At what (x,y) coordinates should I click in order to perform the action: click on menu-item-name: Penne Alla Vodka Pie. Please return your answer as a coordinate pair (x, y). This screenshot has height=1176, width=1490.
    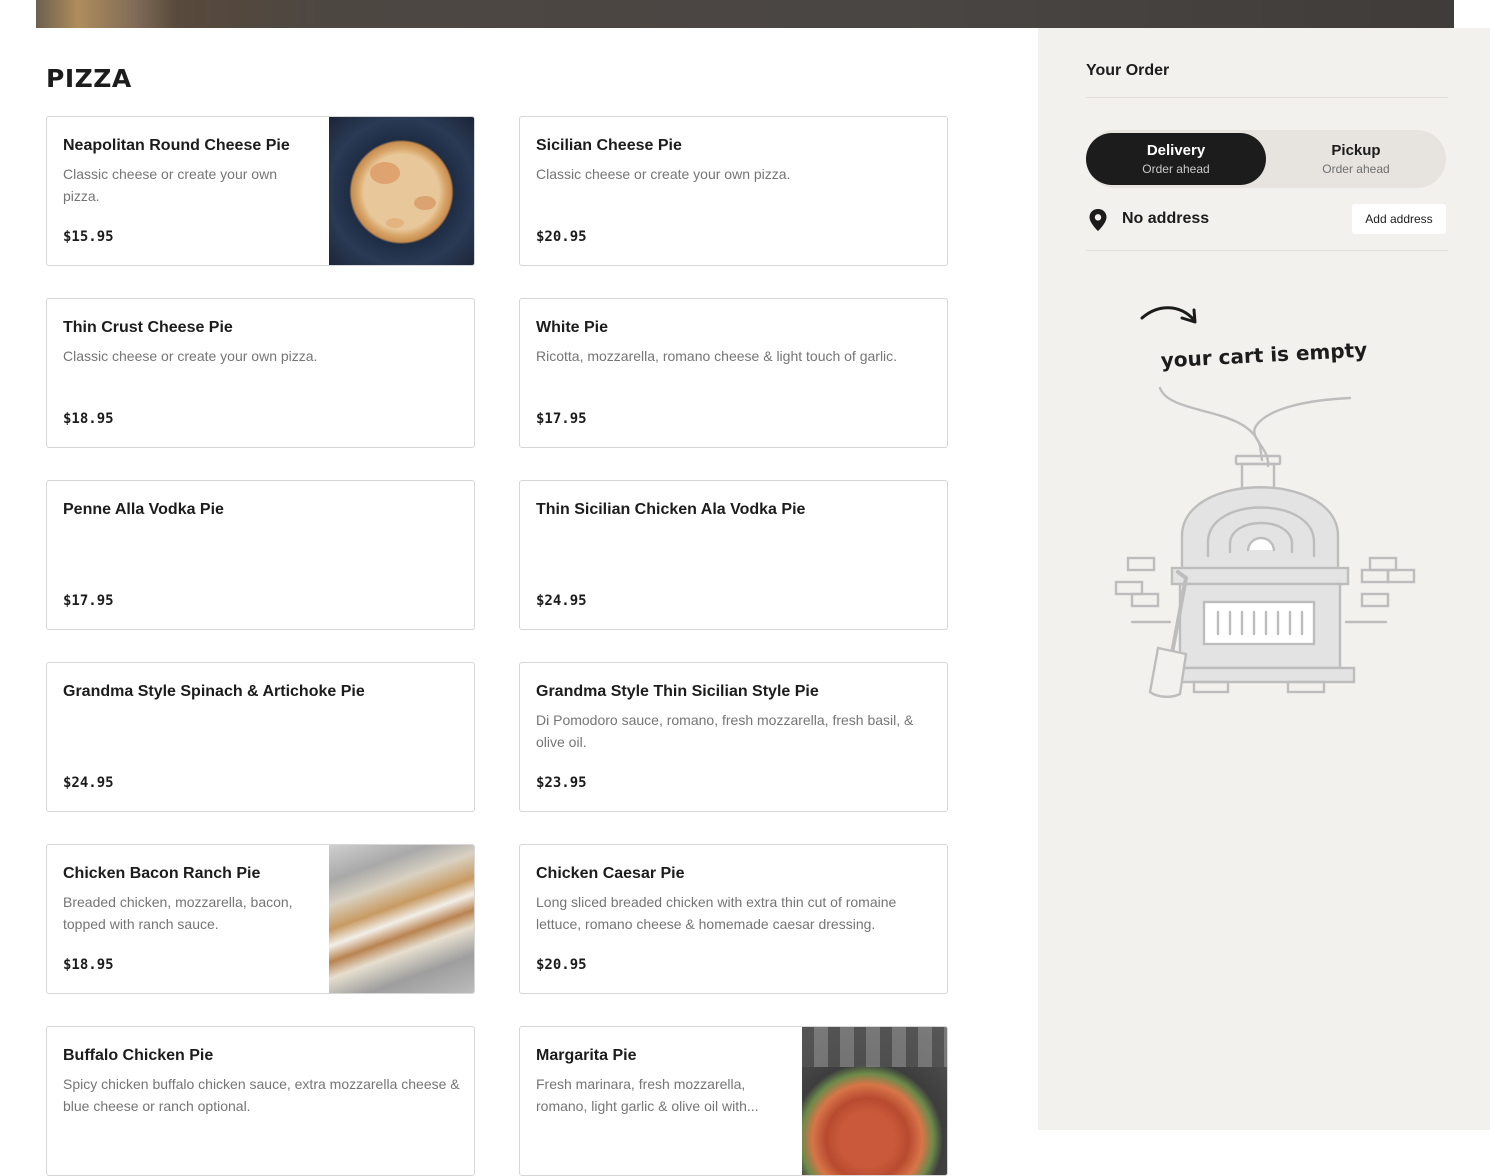
    Looking at the image, I should click on (143, 509).